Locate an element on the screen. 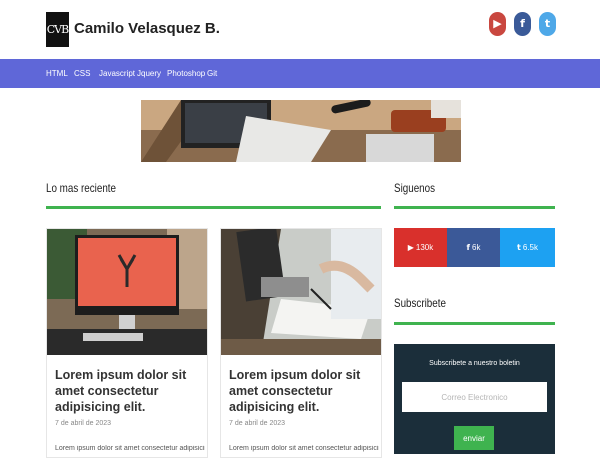  latest-heading-underline is located at coordinates (213, 207).